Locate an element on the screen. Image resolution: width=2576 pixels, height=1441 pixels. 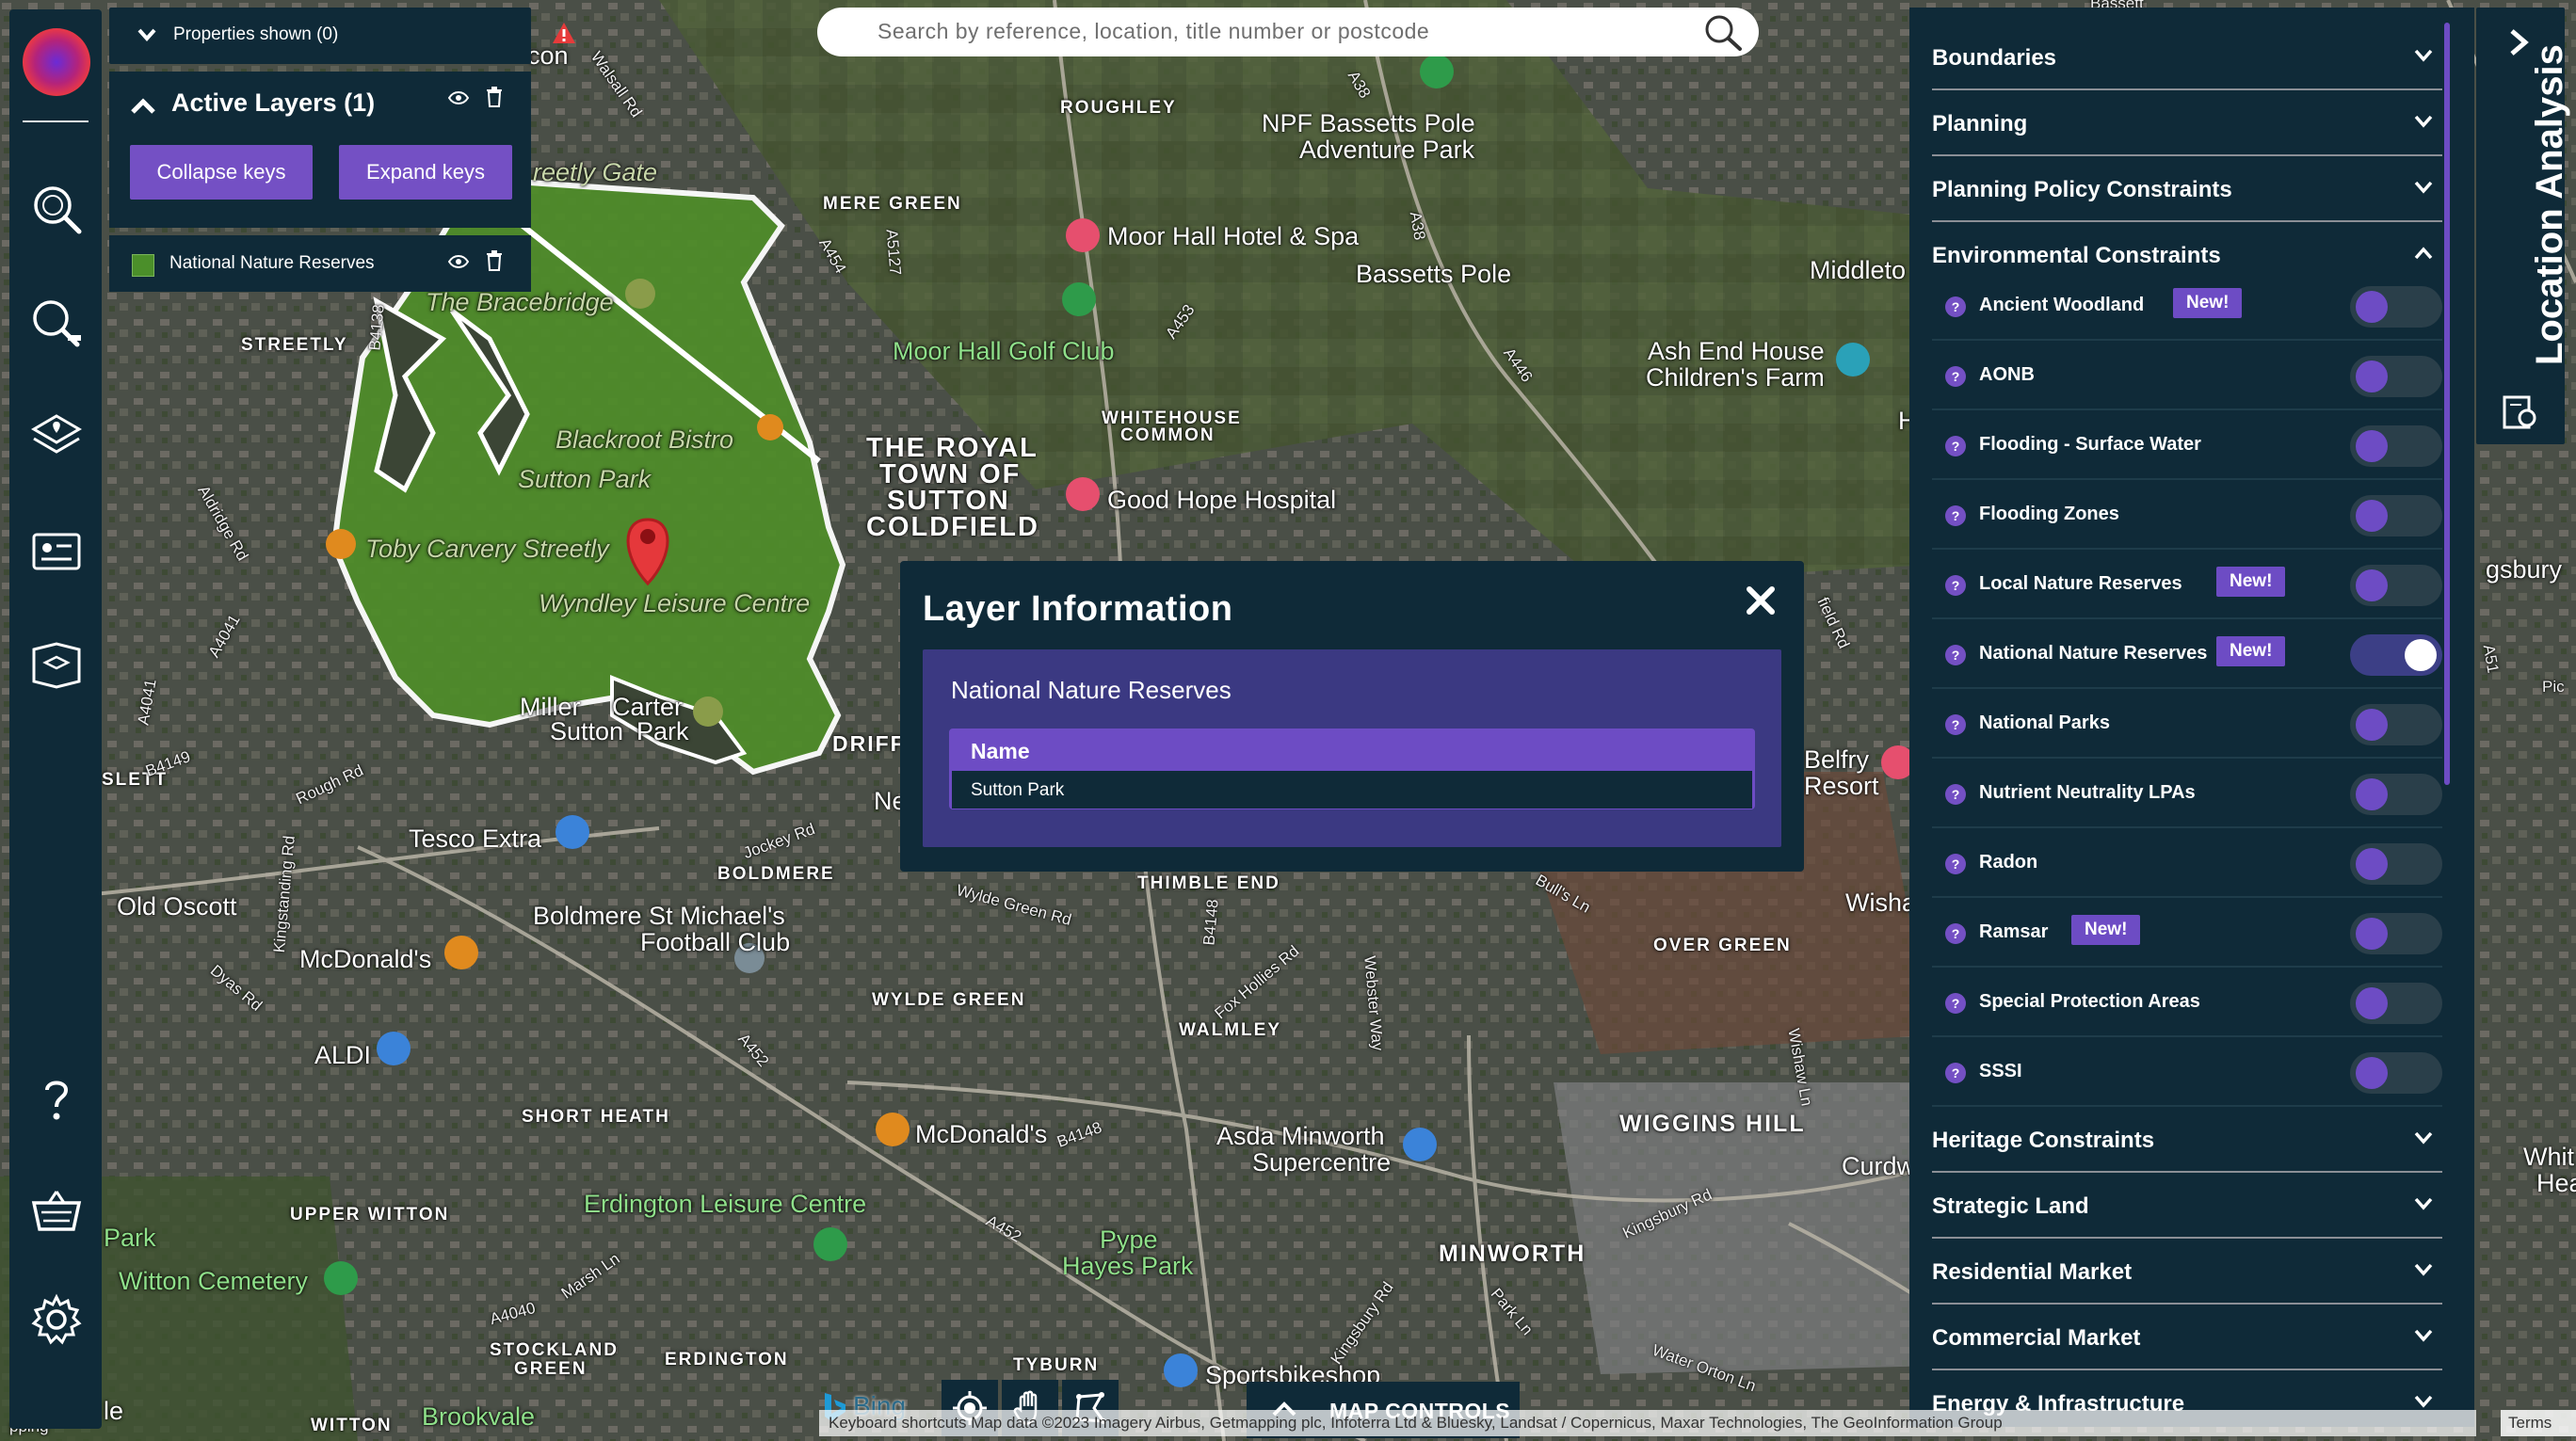
layer-item-label: National Parks is located at coordinates (2044, 722).